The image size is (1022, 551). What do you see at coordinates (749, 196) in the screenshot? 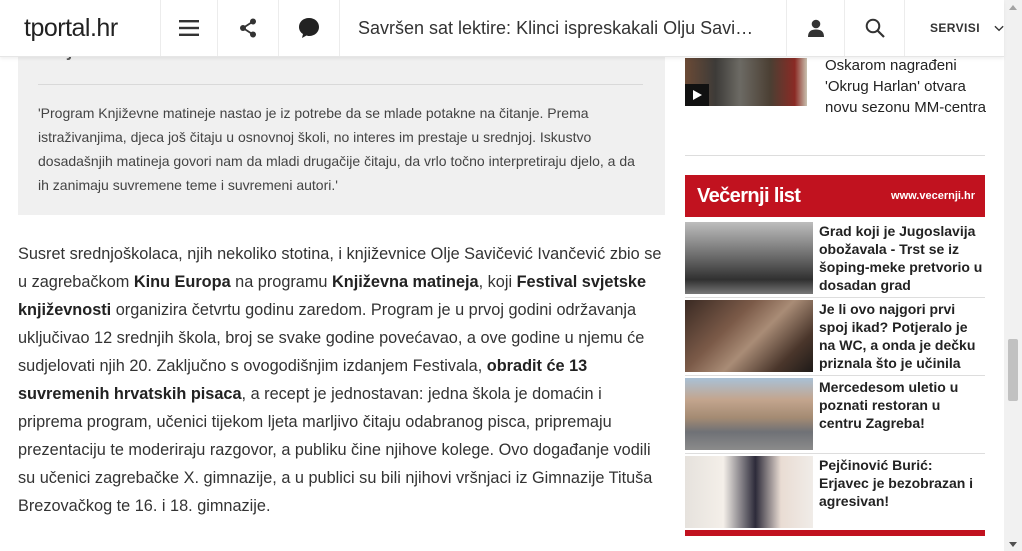
I see `vecernji-logo: Večernji list` at bounding box center [749, 196].